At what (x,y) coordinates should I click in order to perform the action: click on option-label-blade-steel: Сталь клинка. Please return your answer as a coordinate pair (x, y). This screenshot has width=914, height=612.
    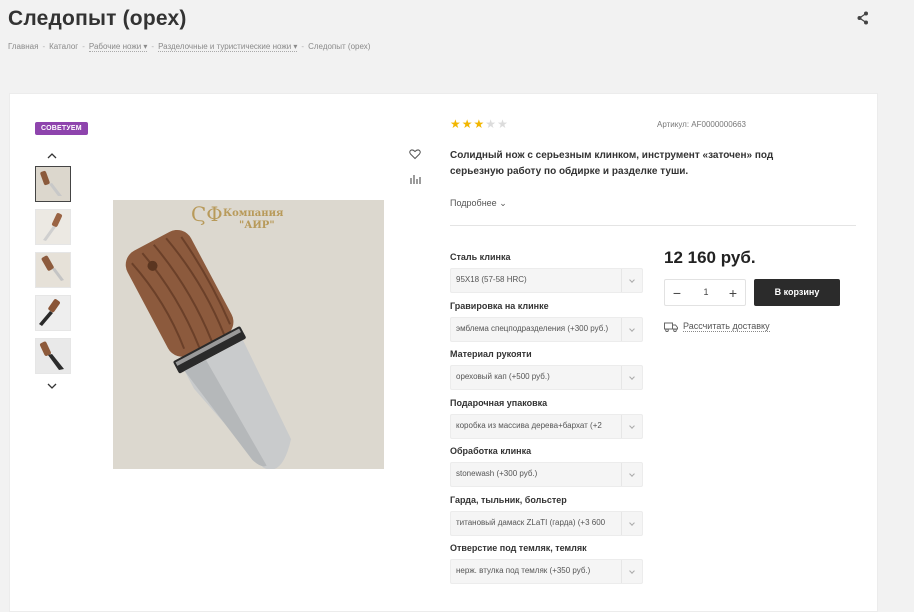
    Looking at the image, I should click on (480, 257).